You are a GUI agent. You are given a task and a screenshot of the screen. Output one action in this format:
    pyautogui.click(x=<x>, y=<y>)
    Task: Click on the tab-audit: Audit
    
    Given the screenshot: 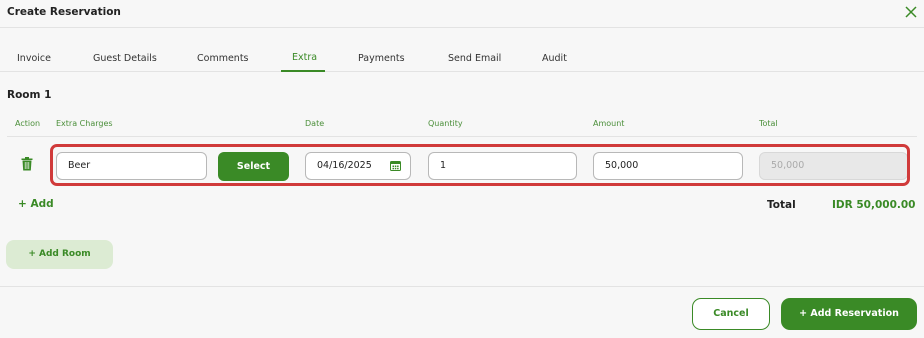 What is the action you would take?
    pyautogui.click(x=554, y=58)
    